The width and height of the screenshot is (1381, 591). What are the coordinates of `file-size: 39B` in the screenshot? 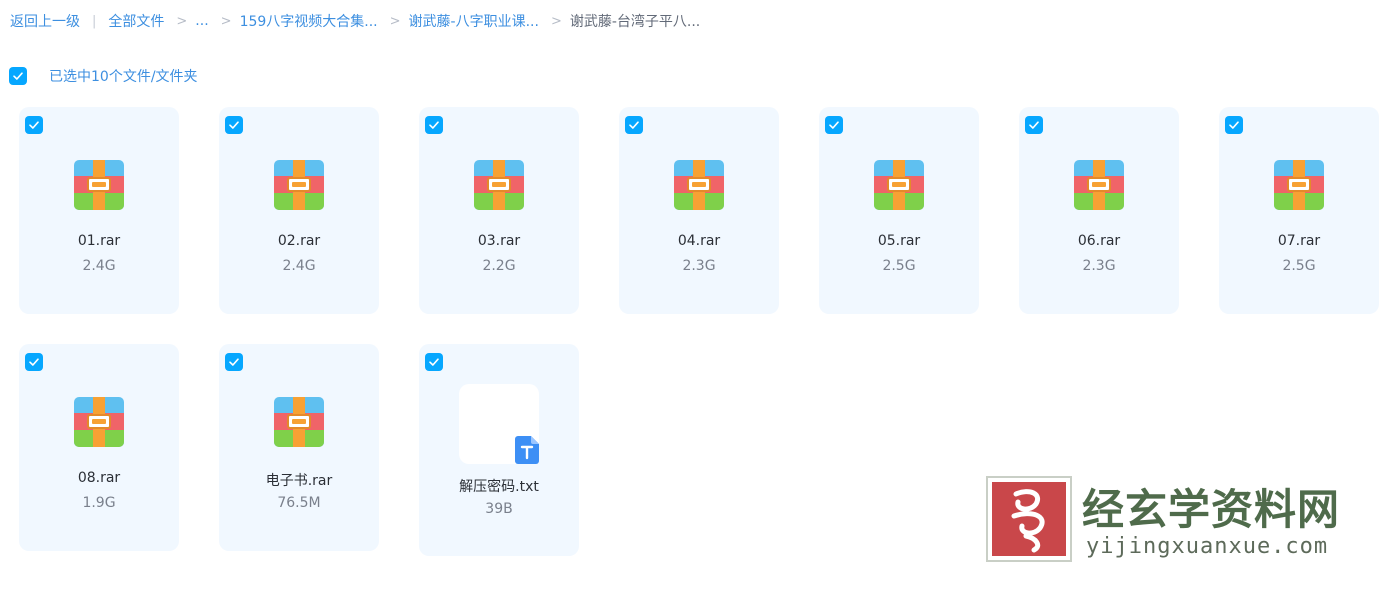 It's located at (499, 509).